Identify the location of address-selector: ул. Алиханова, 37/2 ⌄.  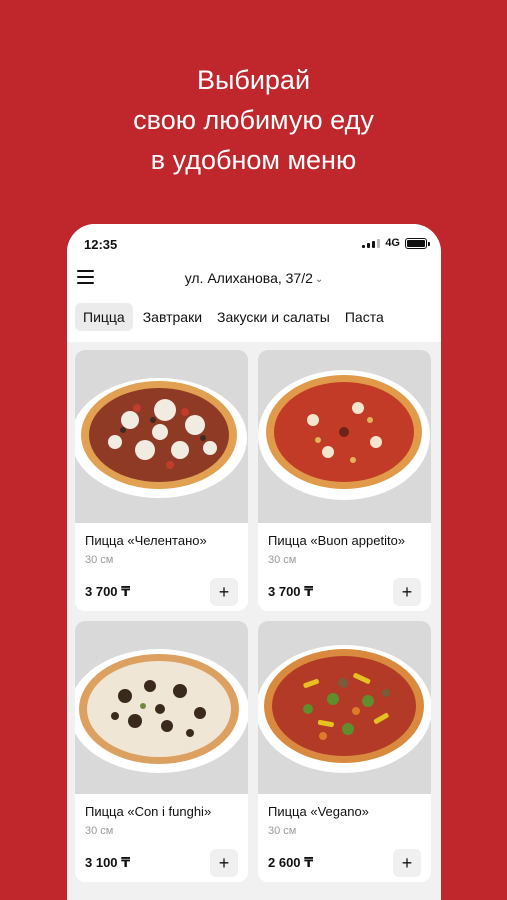
(254, 278).